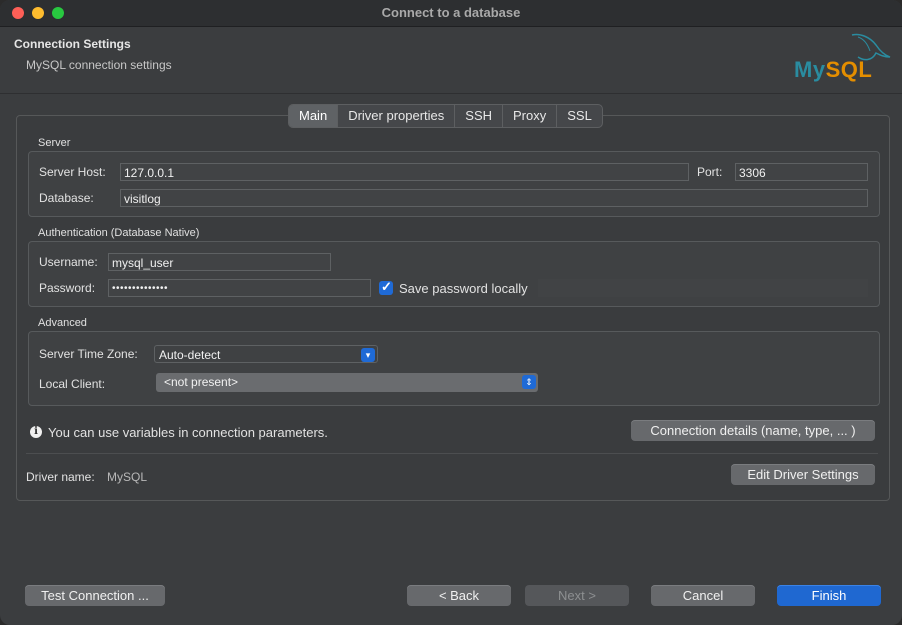 The width and height of the screenshot is (902, 625). What do you see at coordinates (753, 430) in the screenshot?
I see `connection-details-button: Connection details (name, type, ... )` at bounding box center [753, 430].